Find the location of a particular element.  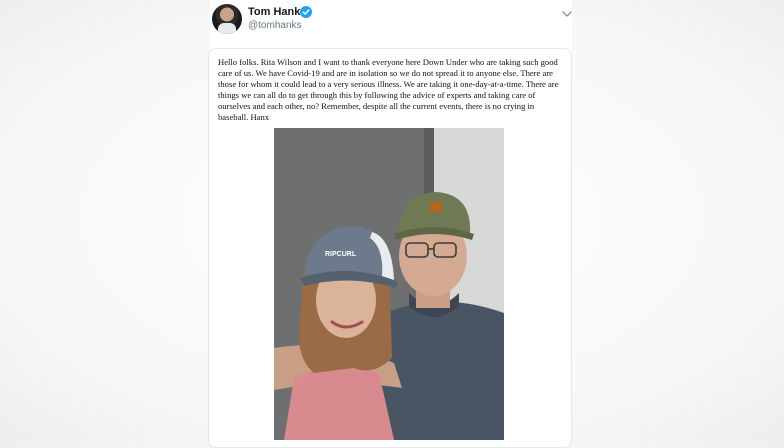

author-name: Tom Hanks is located at coordinates (277, 12).